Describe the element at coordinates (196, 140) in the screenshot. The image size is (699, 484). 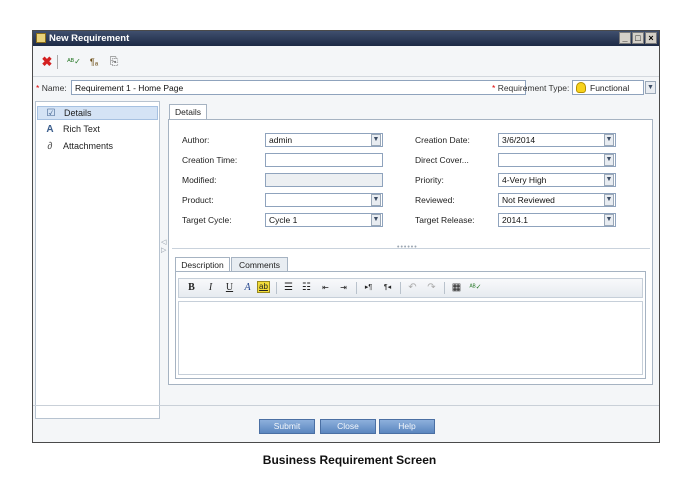
I see `author-label: Author:` at that location.